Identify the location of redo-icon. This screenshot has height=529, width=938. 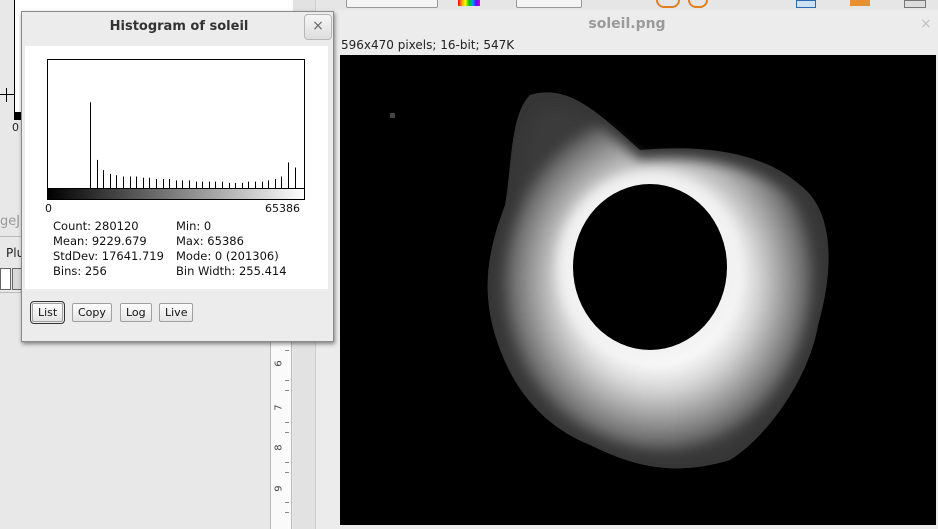
(698, 4).